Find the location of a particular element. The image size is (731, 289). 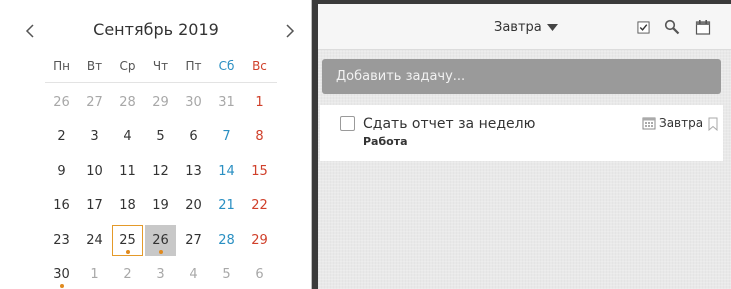

calendar-day: 22 is located at coordinates (259, 206).